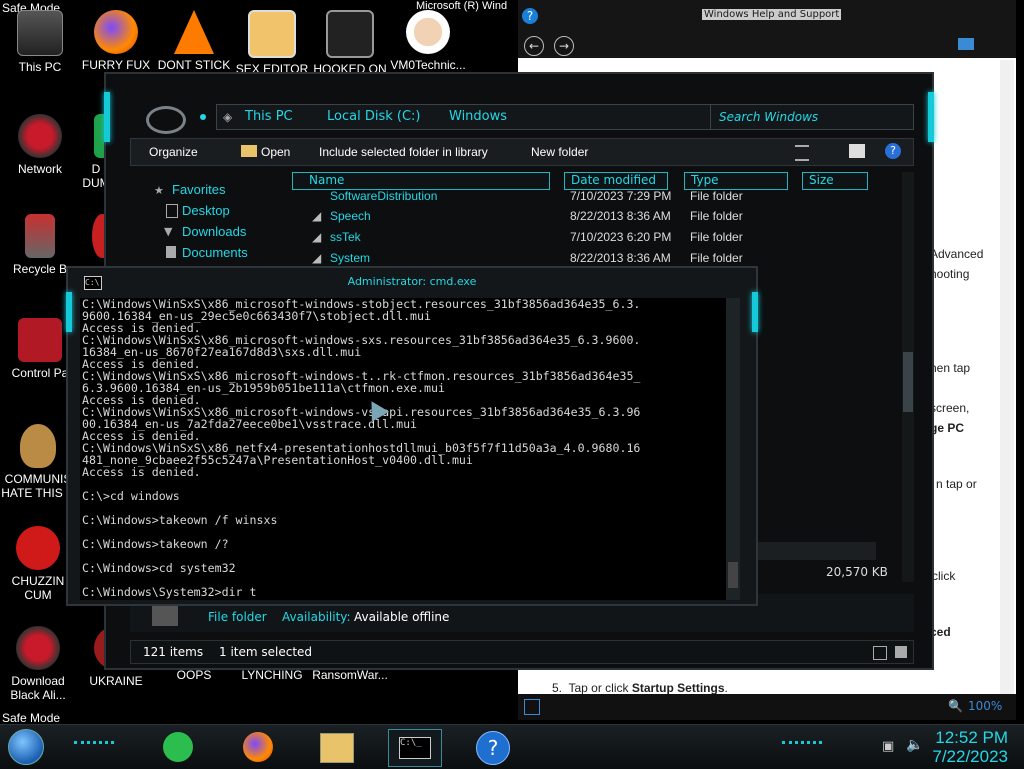  Describe the element at coordinates (214, 231) in the screenshot. I see `nav-downloads: Downloads` at that location.